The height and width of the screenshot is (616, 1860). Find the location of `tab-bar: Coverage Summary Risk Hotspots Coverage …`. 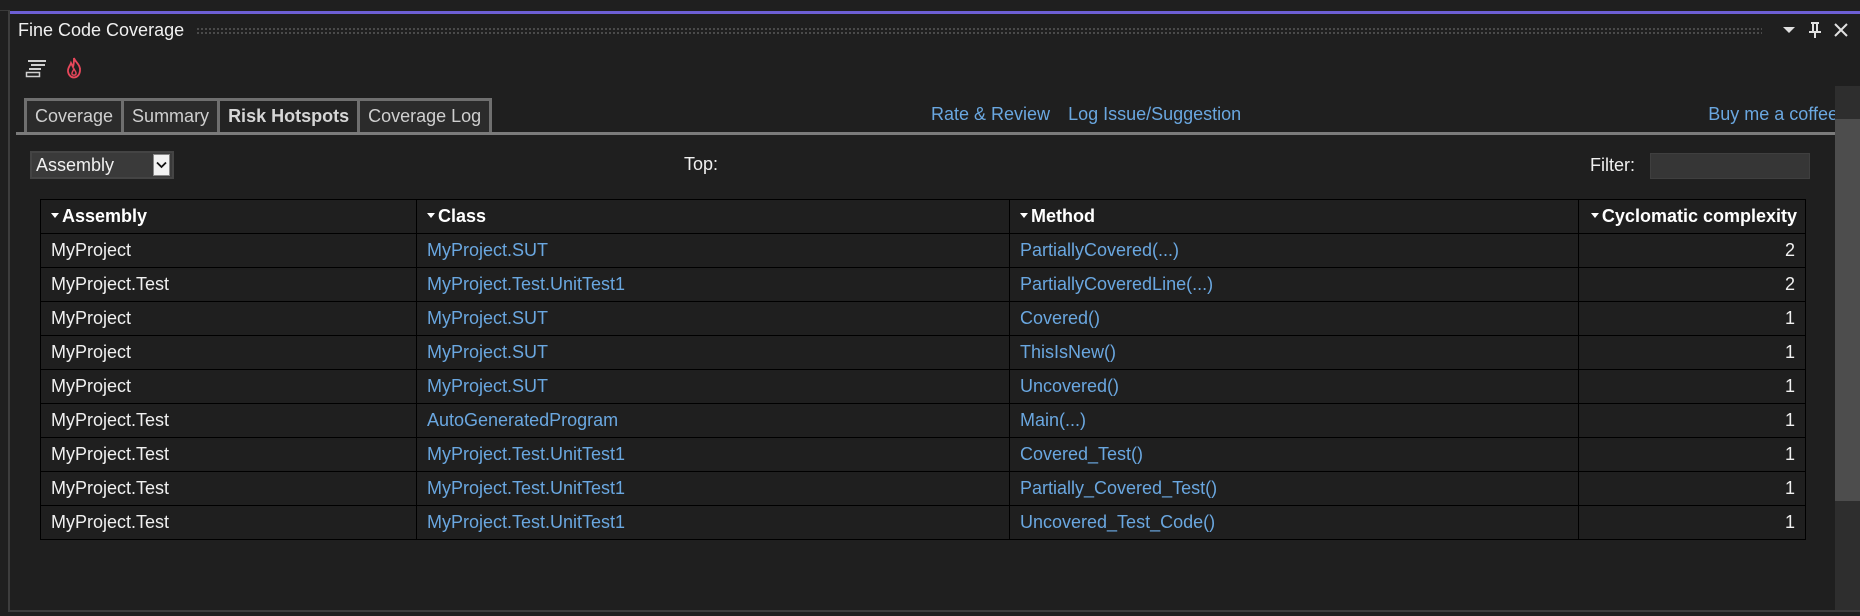

tab-bar: Coverage Summary Risk Hotspots Coverage … is located at coordinates (927, 111).